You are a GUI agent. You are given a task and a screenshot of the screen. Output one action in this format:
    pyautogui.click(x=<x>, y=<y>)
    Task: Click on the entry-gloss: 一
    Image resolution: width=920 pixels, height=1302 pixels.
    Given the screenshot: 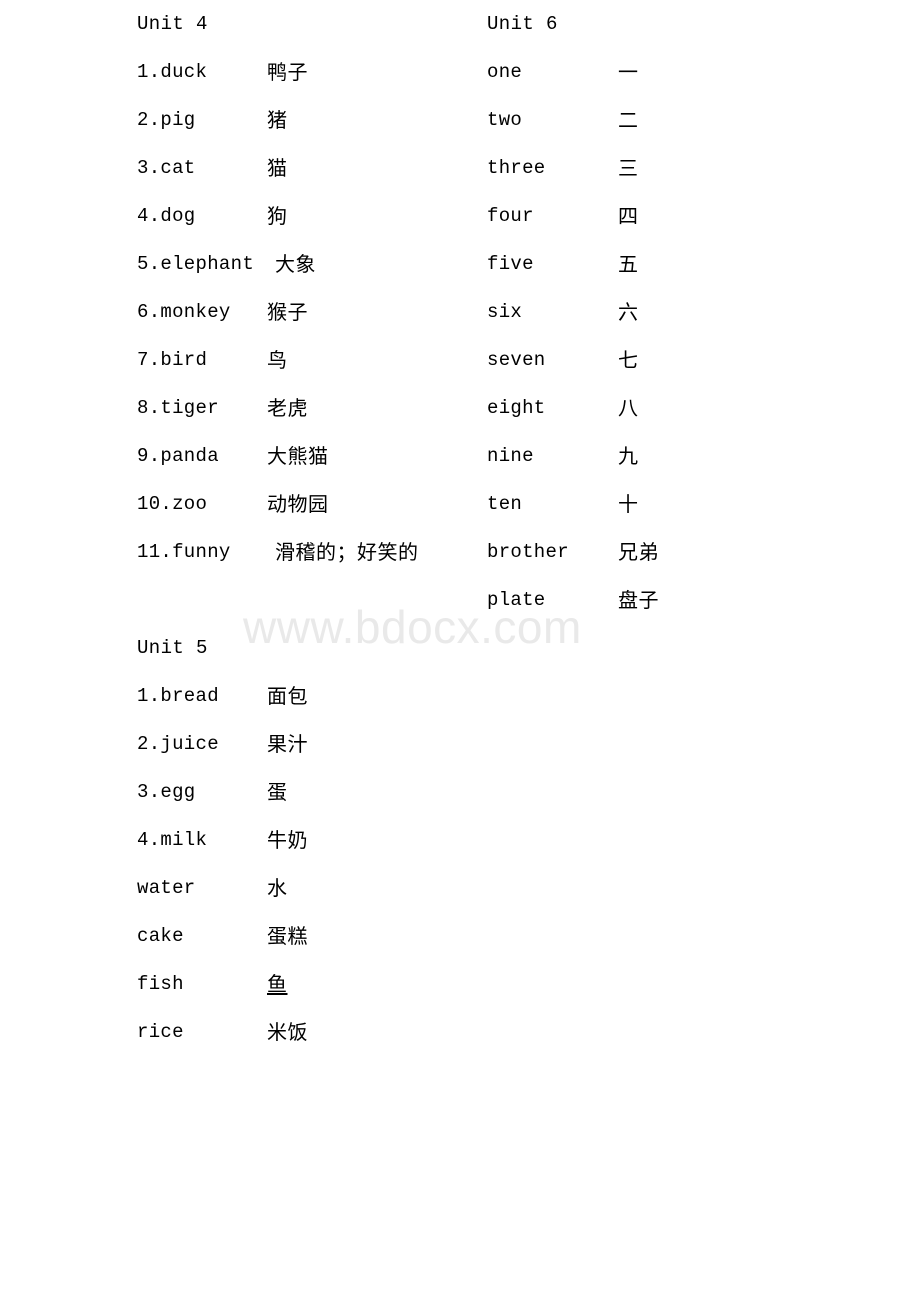 What is the action you would take?
    pyautogui.click(x=628, y=72)
    